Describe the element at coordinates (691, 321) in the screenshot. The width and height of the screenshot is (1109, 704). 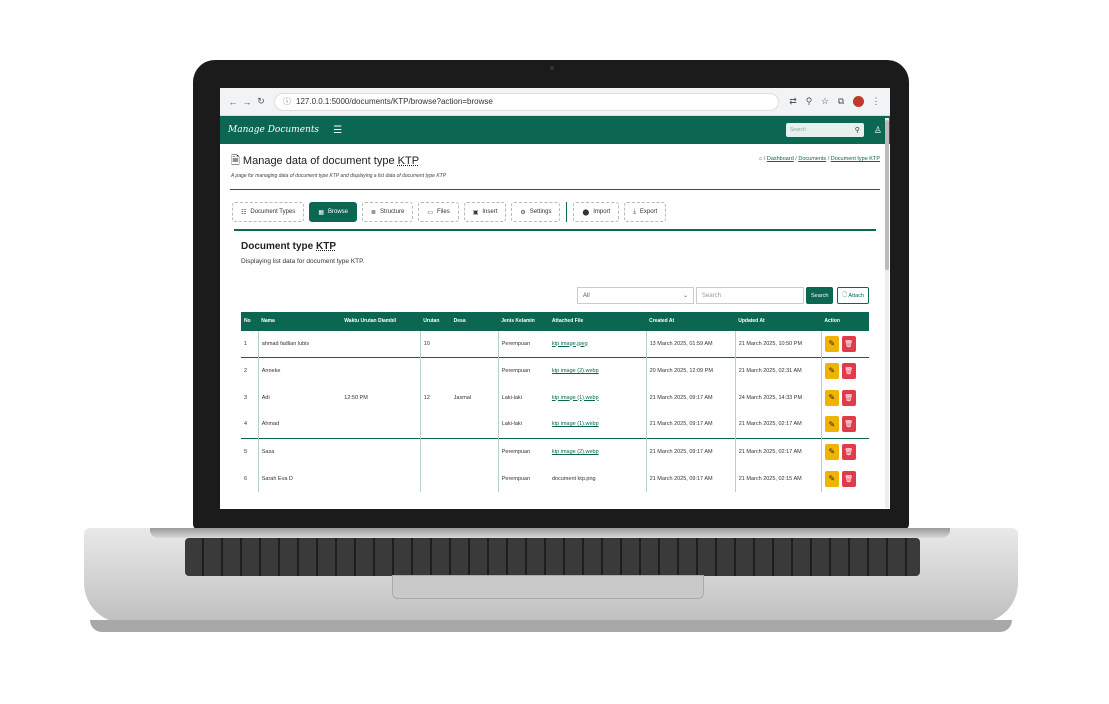
I see `col-created-at: Created At` at that location.